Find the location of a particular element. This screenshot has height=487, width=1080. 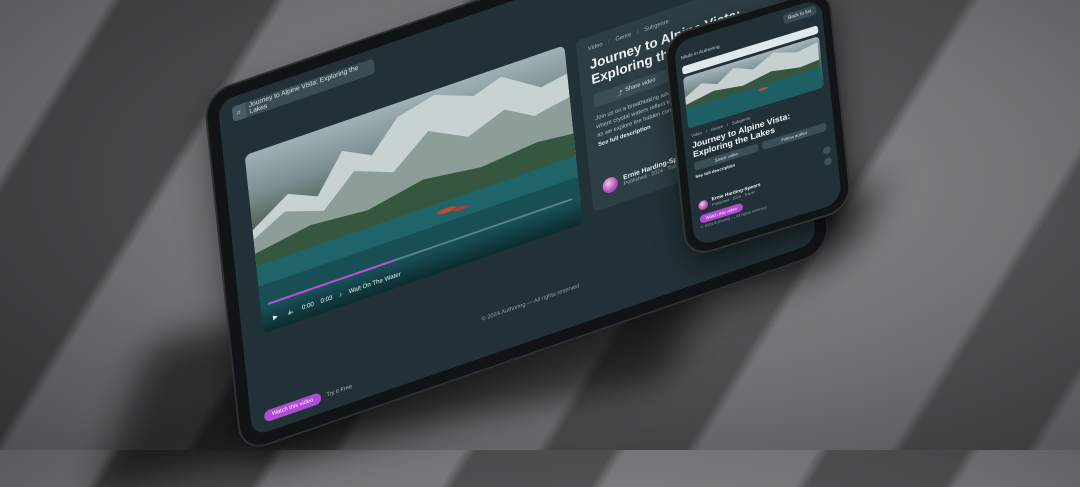

music-icon: ♪ is located at coordinates (340, 294).